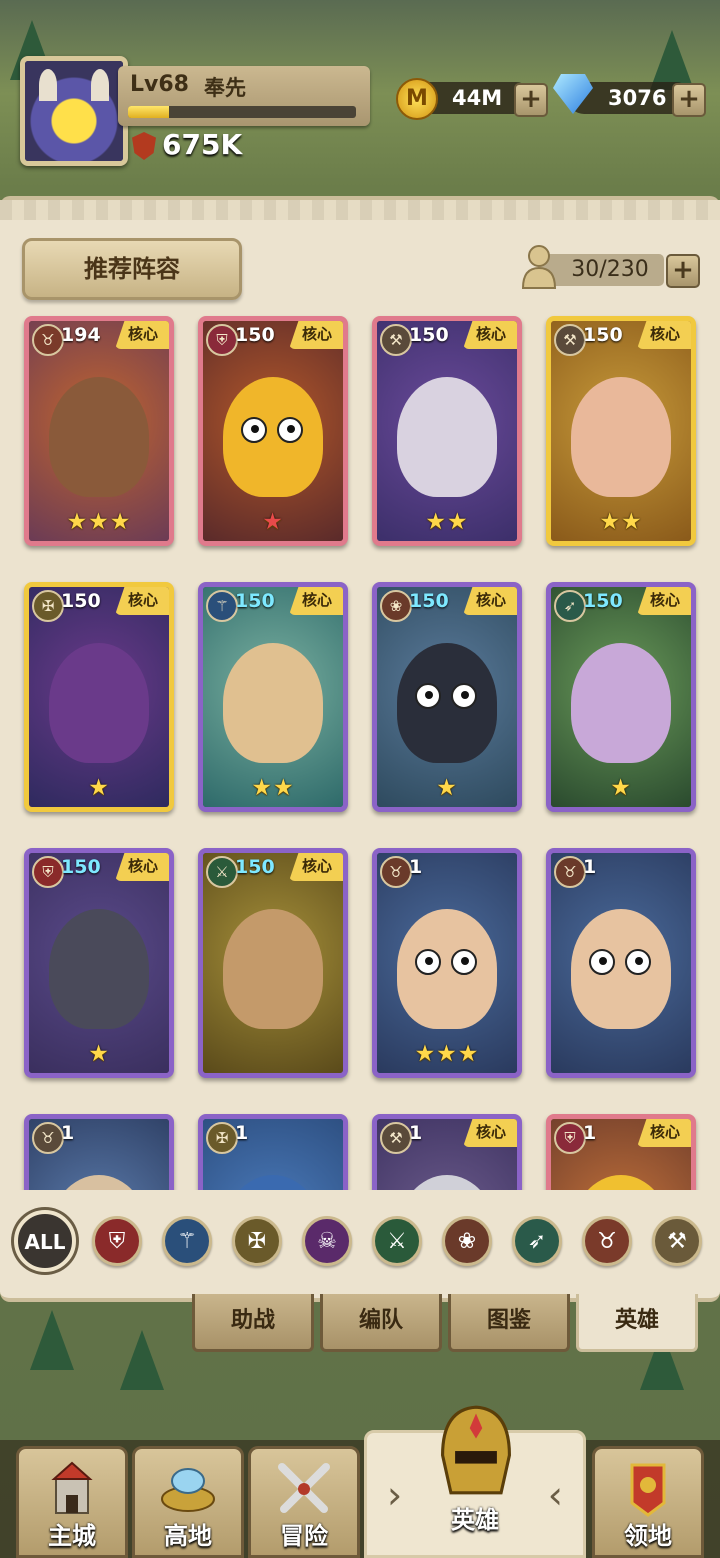 Image resolution: width=720 pixels, height=1558 pixels. What do you see at coordinates (222, 872) in the screenshot?
I see `hero-class-icon: ⚔` at bounding box center [222, 872].